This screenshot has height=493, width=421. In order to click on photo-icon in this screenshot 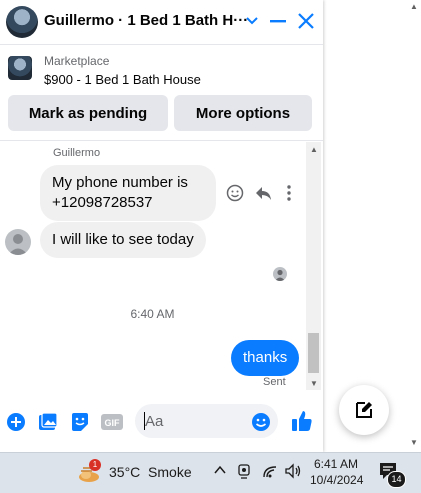, I will do `click(48, 422)`.